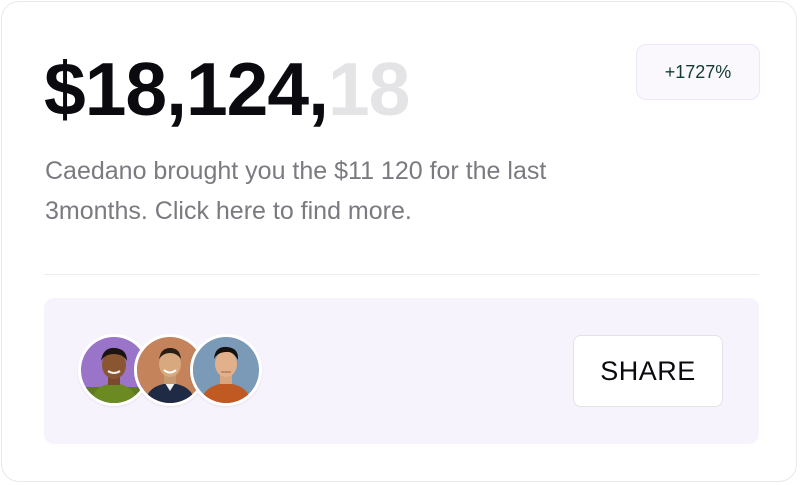 Image resolution: width=800 pixels, height=485 pixels. I want to click on growth-badge: +1727%, so click(698, 72).